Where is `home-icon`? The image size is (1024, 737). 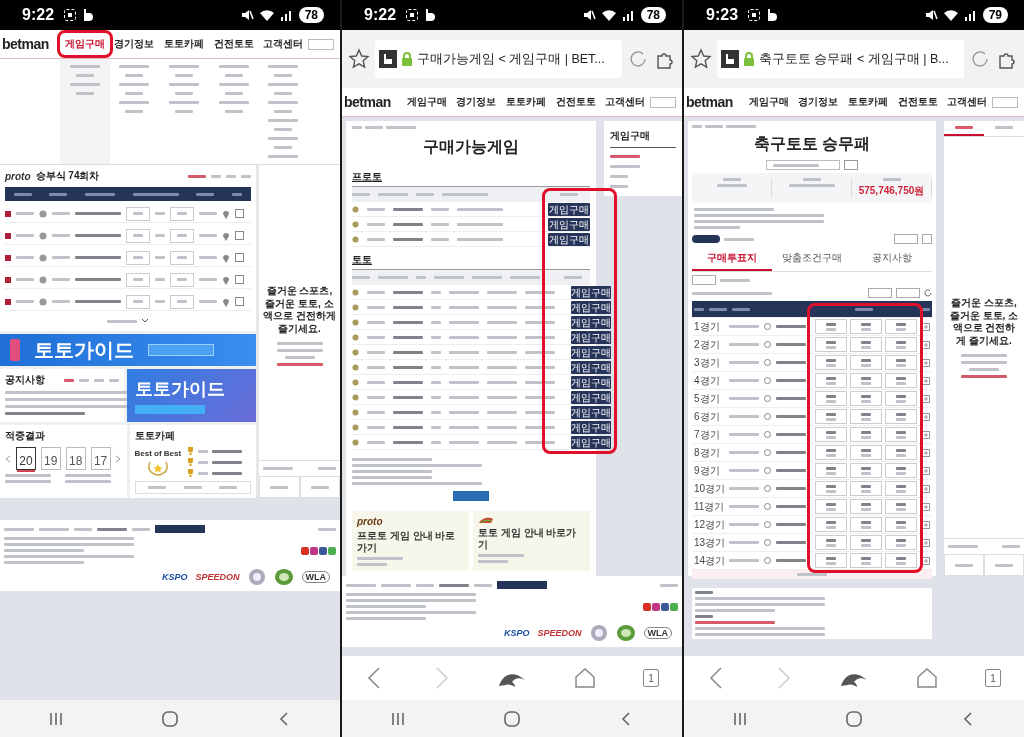 home-icon is located at coordinates (585, 678).